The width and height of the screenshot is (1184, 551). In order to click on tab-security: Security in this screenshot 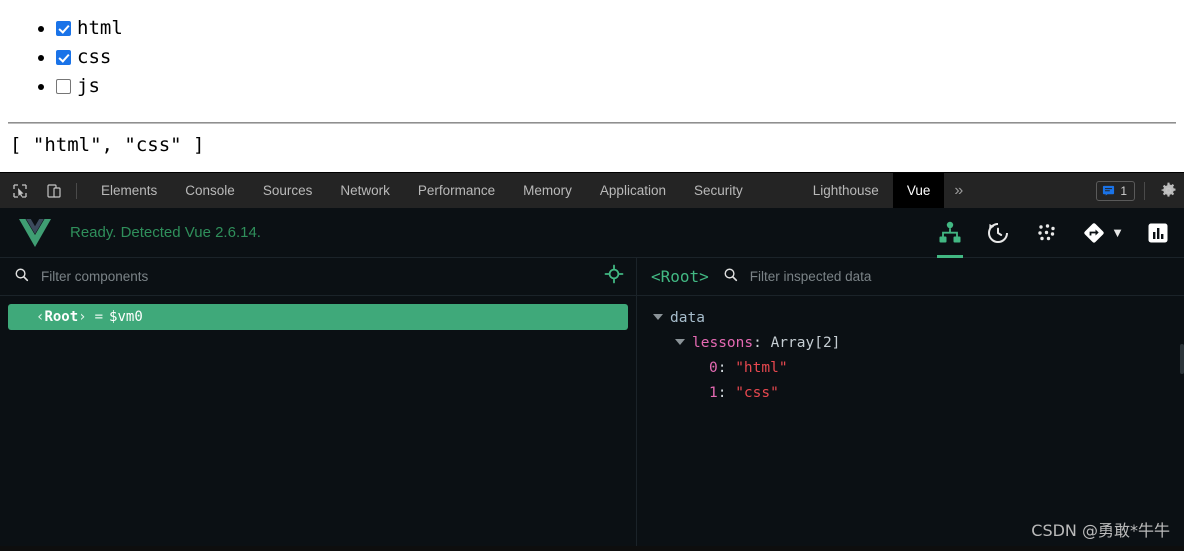, I will do `click(718, 191)`.